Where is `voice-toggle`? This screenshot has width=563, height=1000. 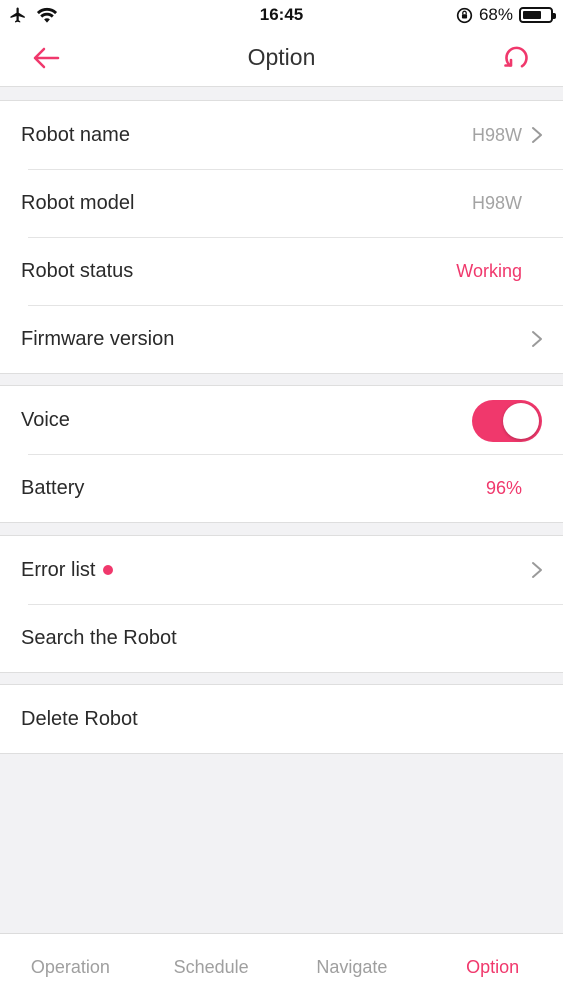
voice-toggle is located at coordinates (507, 421).